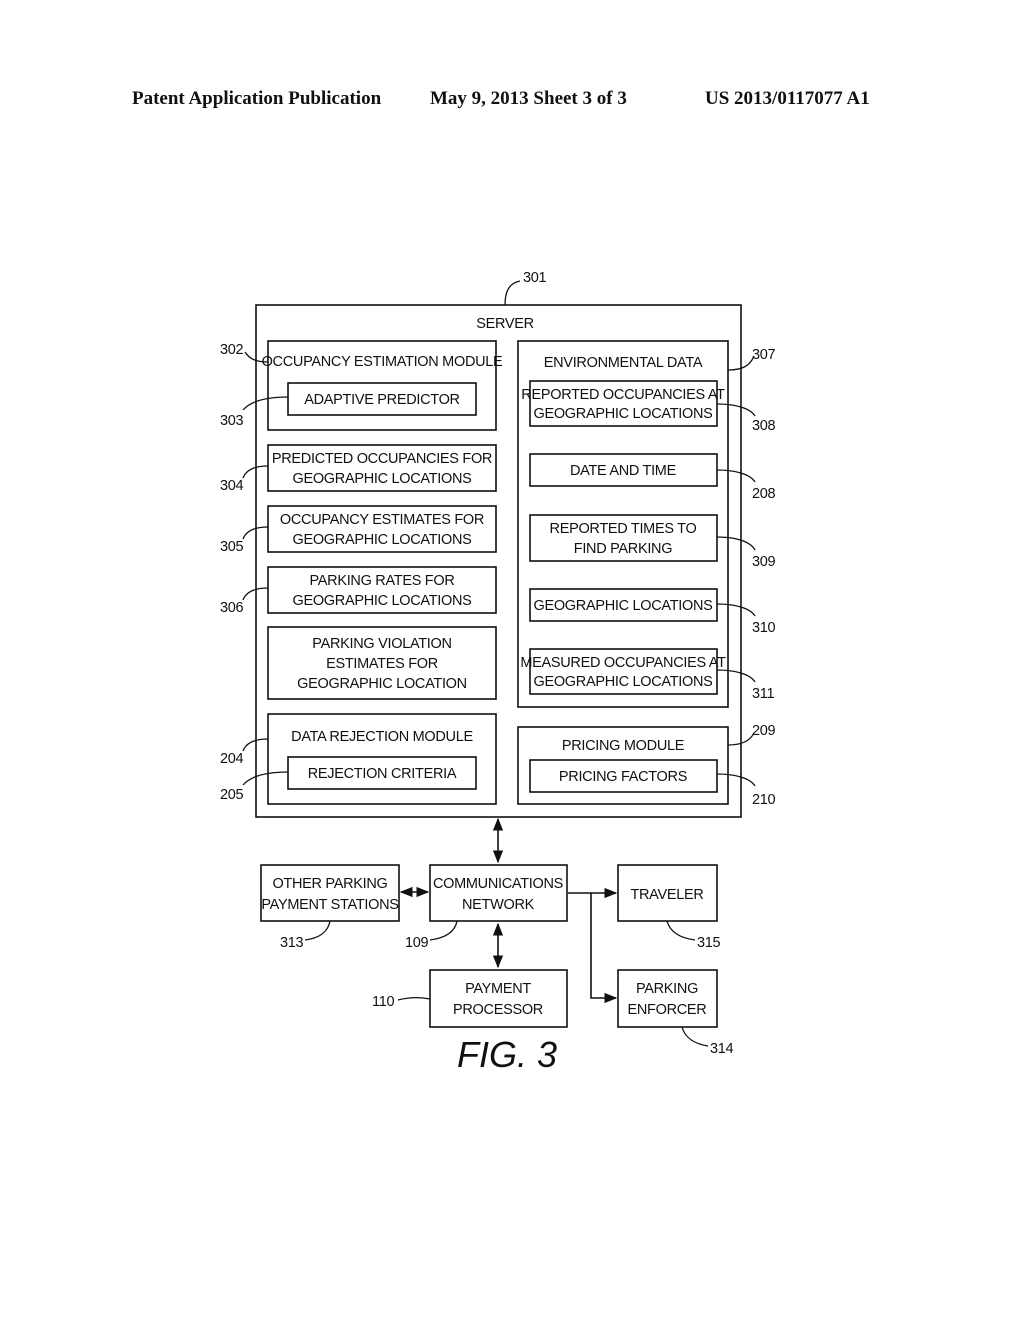 The width and height of the screenshot is (1024, 1320). I want to click on parking-enforcer-block: PARKING ENFORCER 314, so click(675, 1013).